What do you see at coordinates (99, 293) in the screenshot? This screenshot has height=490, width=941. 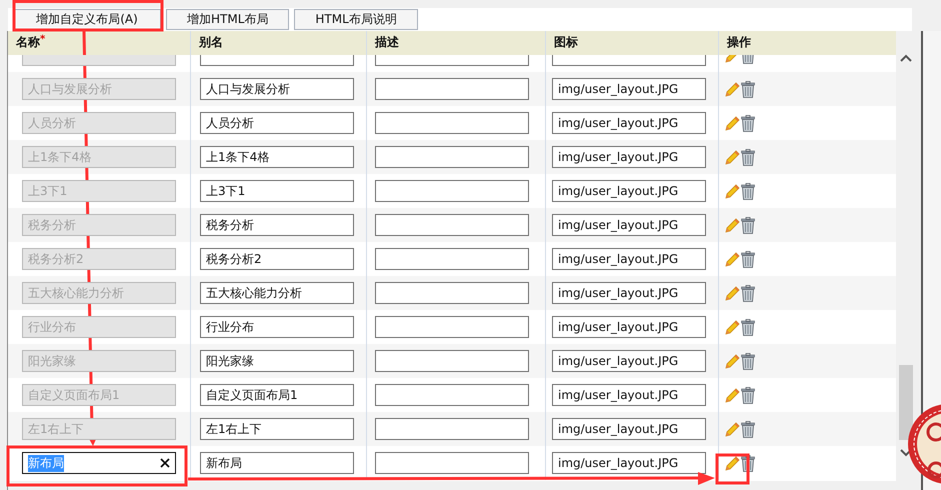 I see `name-field: 五大核心能力分析` at bounding box center [99, 293].